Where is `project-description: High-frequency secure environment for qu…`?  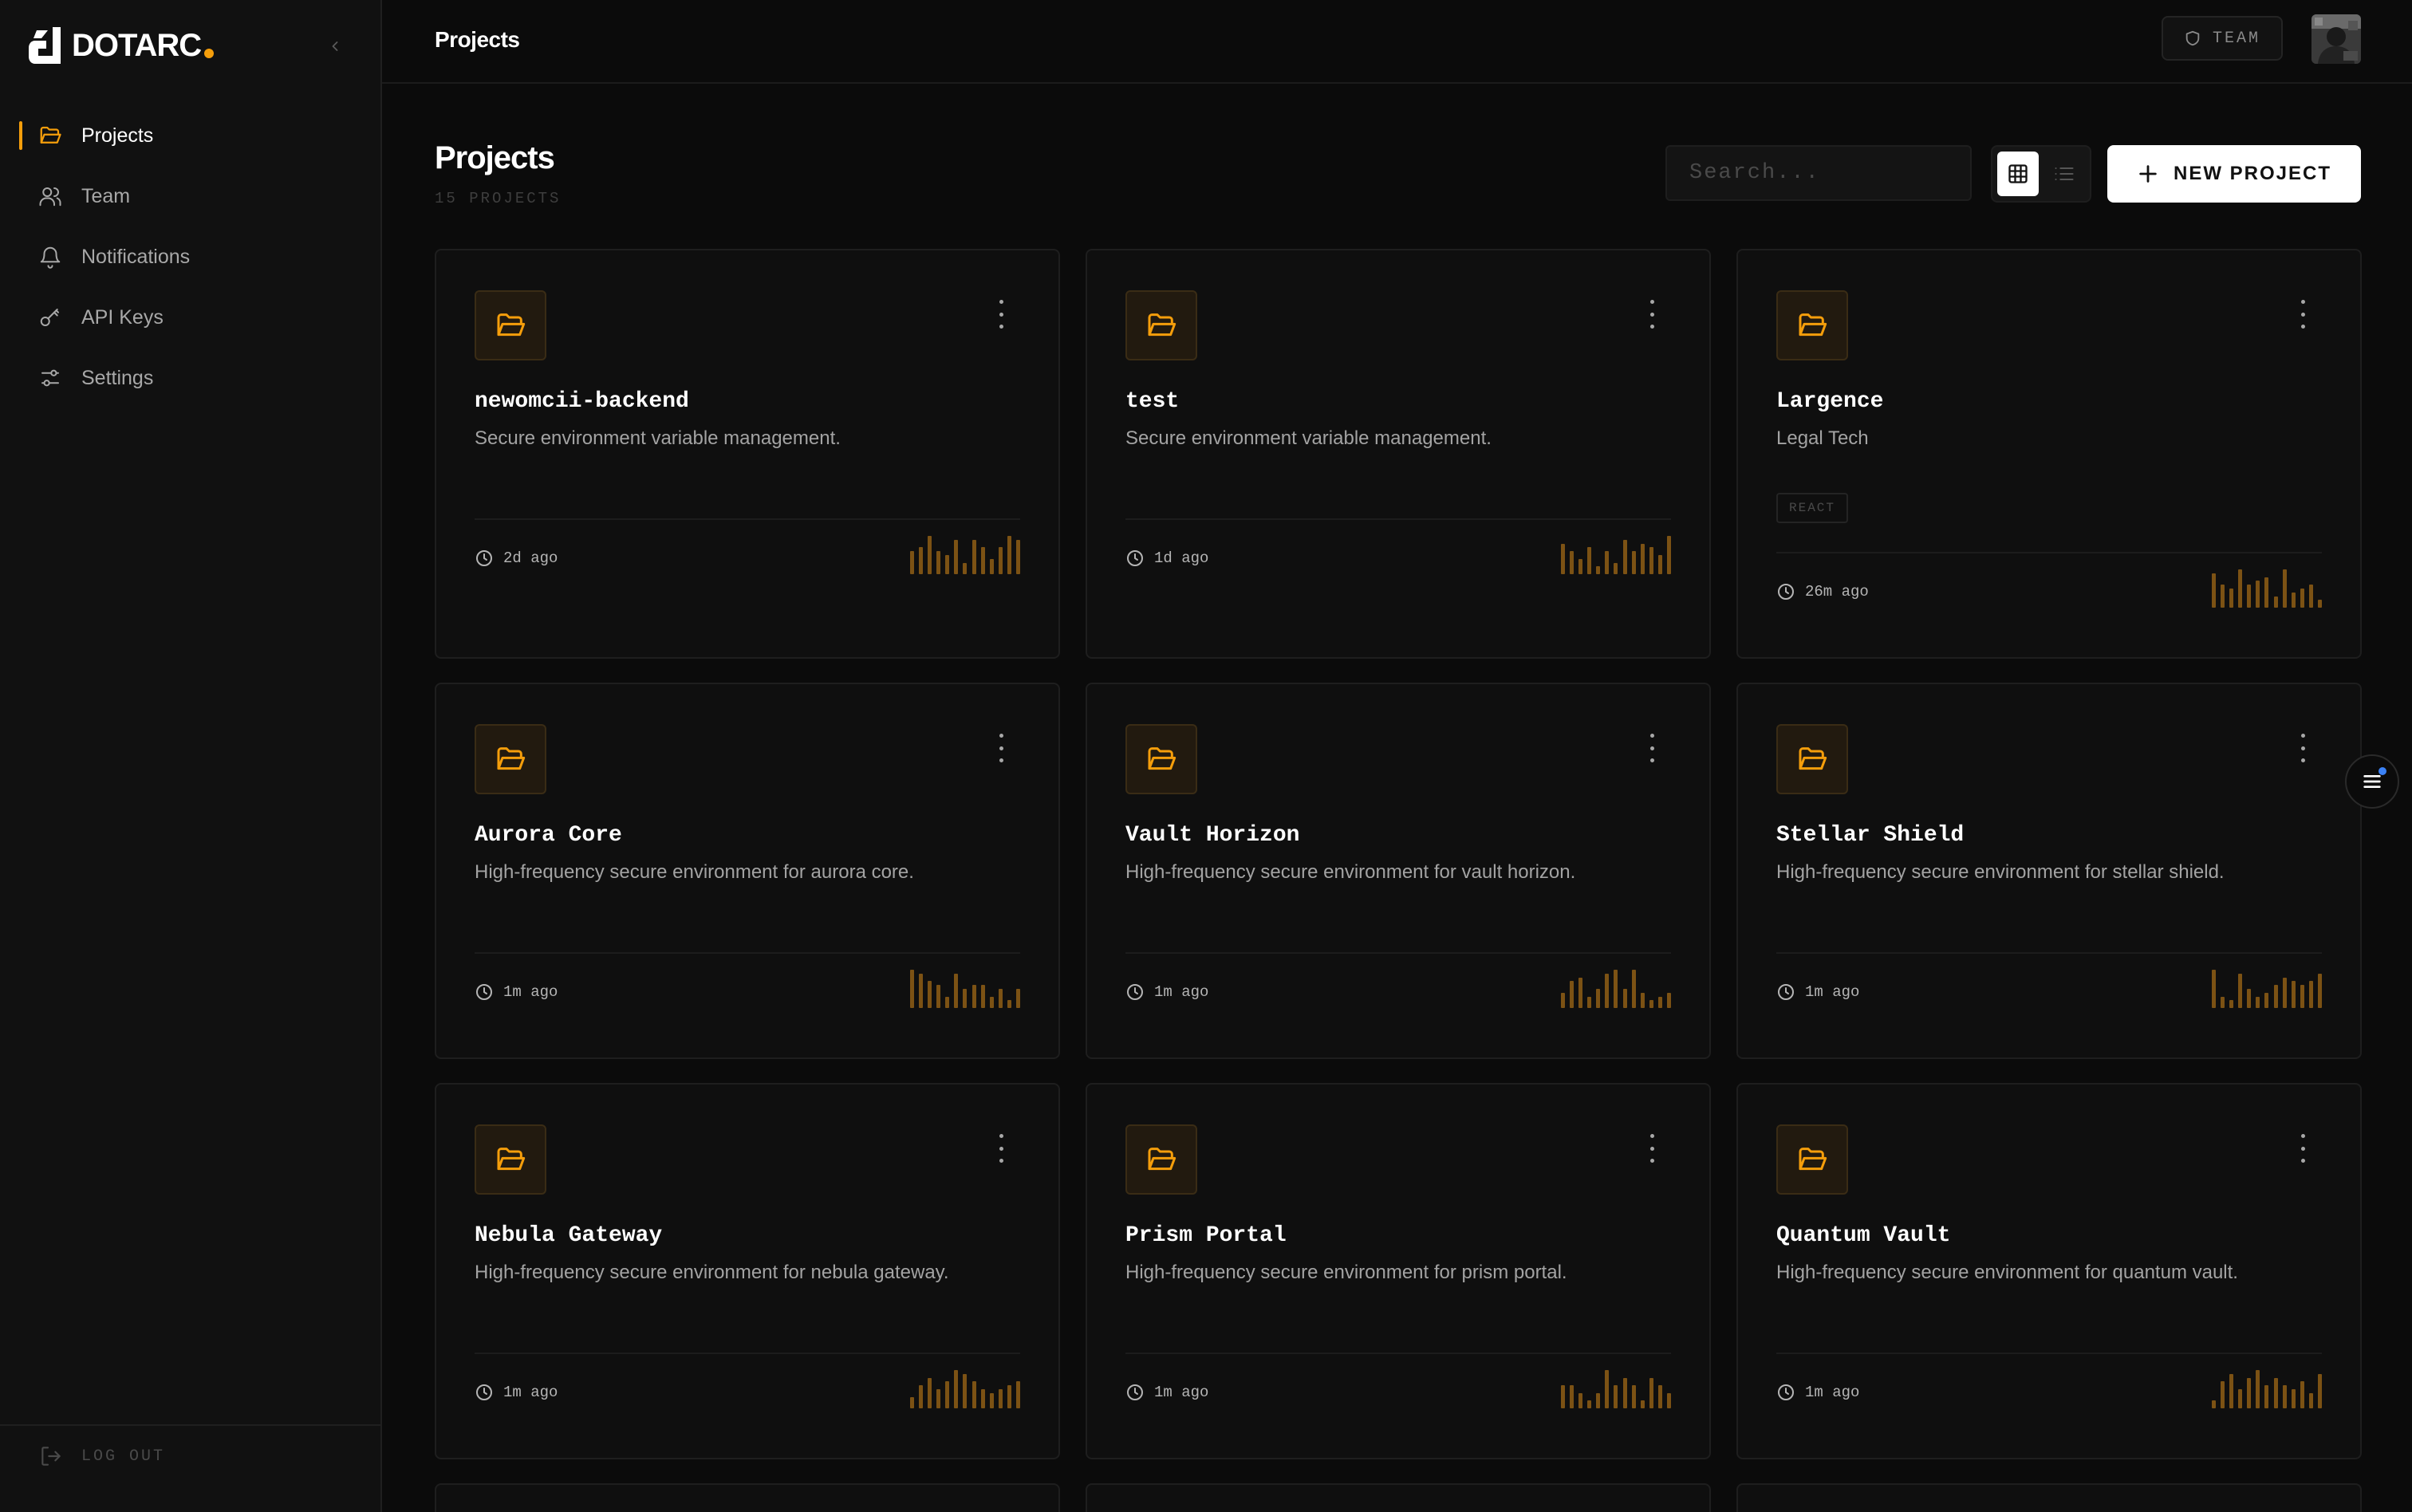 project-description: High-frequency secure environment for qu… is located at coordinates (2007, 1272).